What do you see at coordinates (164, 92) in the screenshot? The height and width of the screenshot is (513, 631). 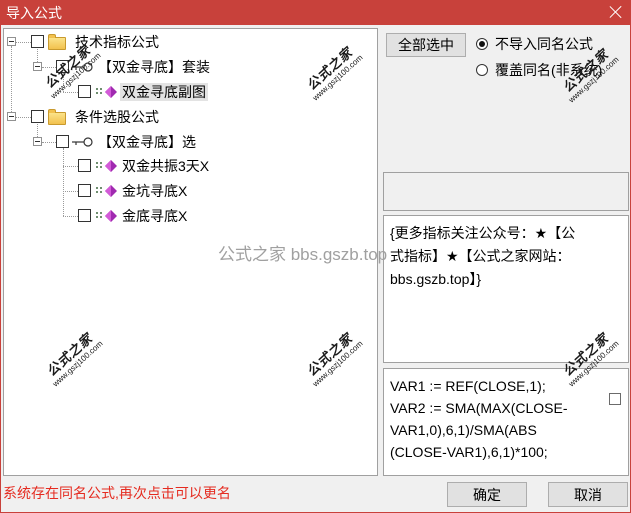 I see `tree-node-label: 双金寻底副图` at bounding box center [164, 92].